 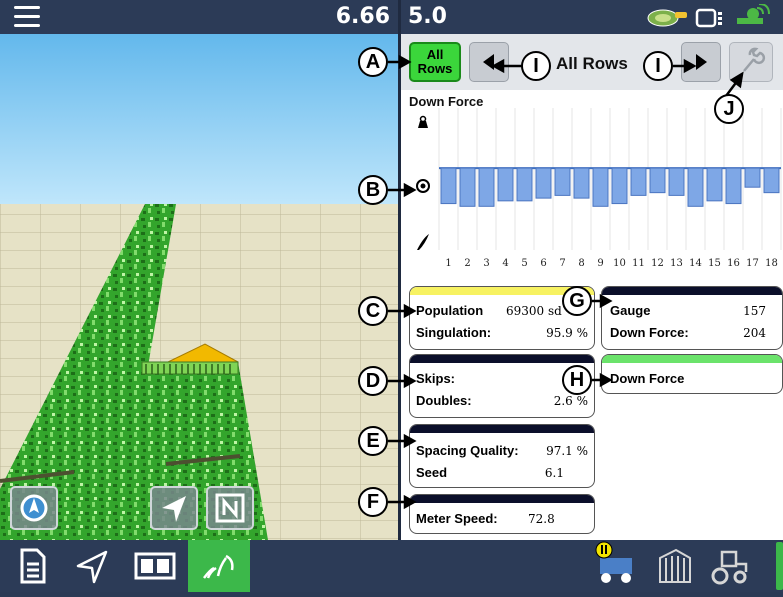 I want to click on spacing-quality-value: 97.1 %, so click(x=567, y=451).